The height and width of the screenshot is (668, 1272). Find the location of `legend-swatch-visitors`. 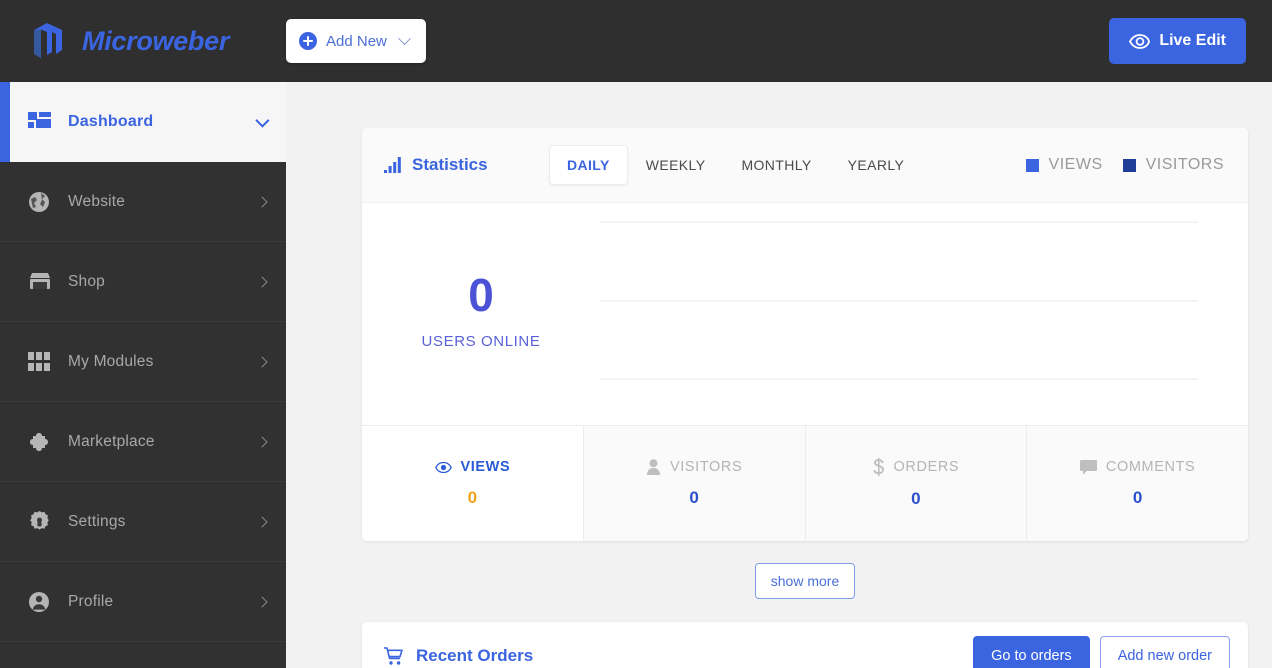

legend-swatch-visitors is located at coordinates (1129, 165).